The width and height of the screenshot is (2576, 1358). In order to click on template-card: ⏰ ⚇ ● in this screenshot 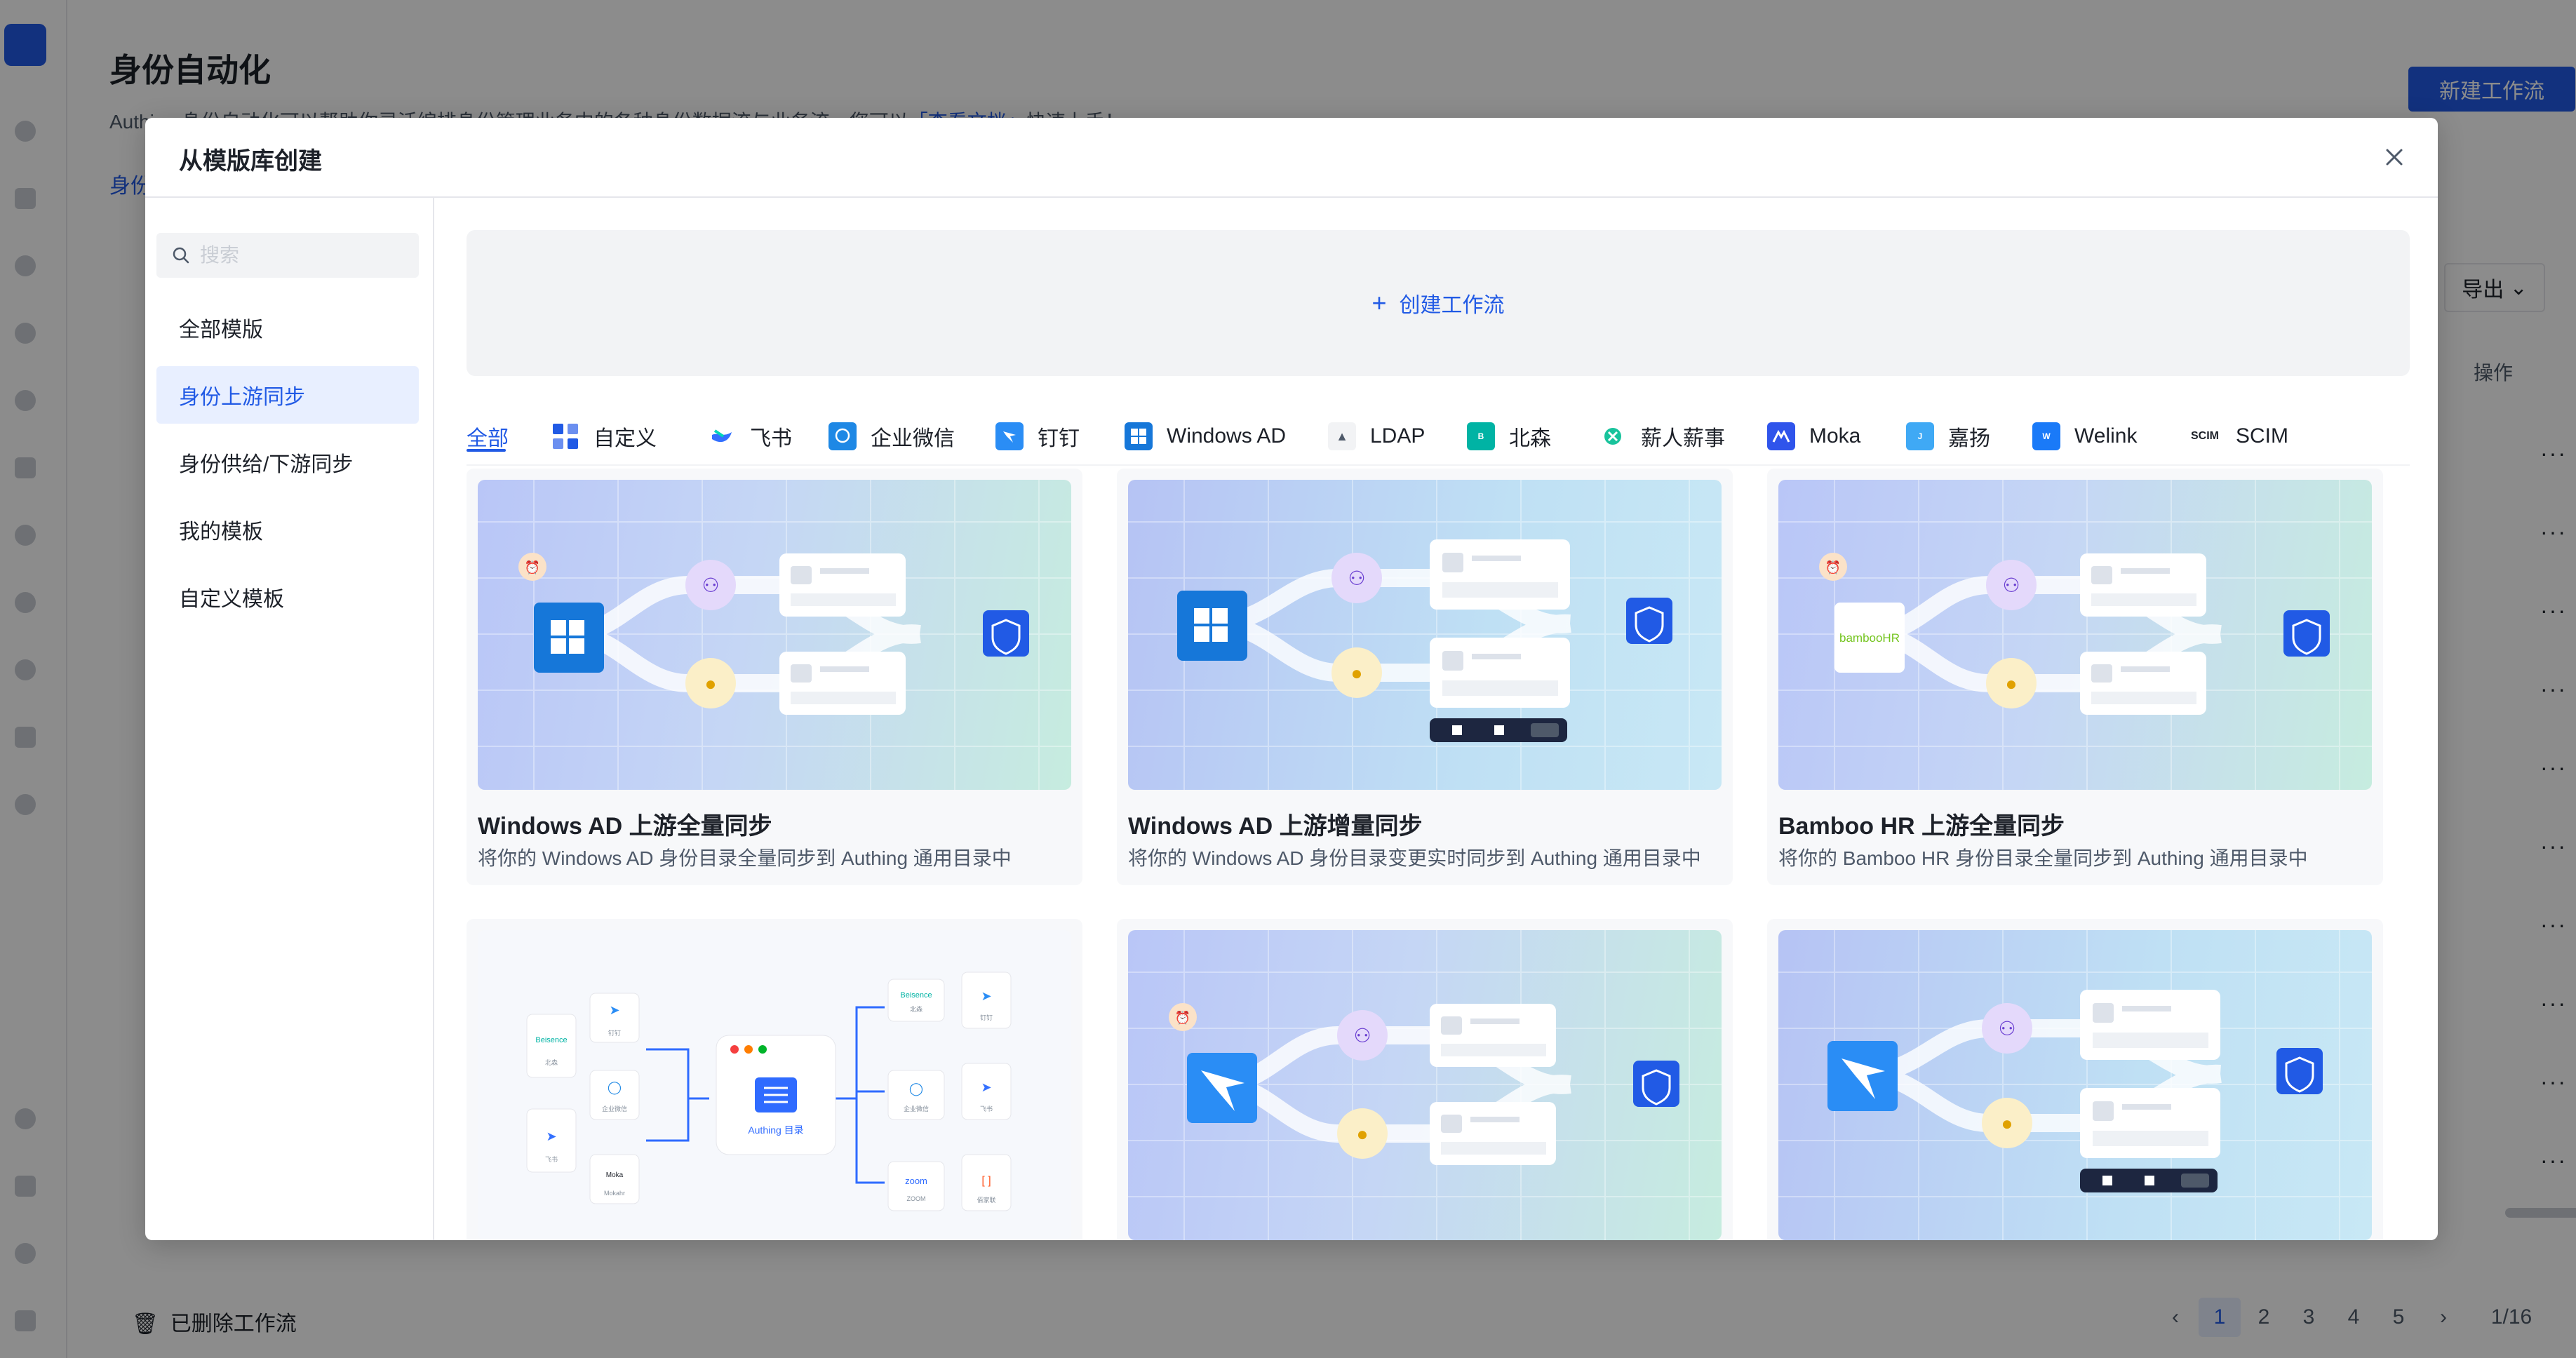, I will do `click(1425, 1079)`.